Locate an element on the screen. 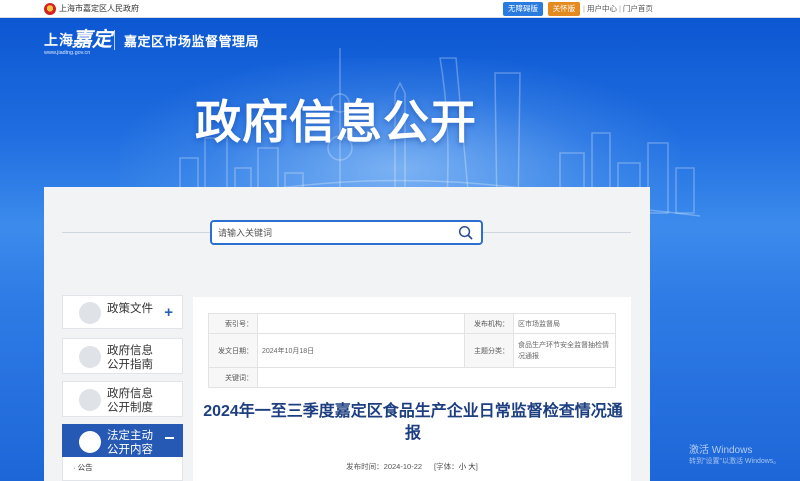  accessible-version-button: 无障碍版 is located at coordinates (523, 9).